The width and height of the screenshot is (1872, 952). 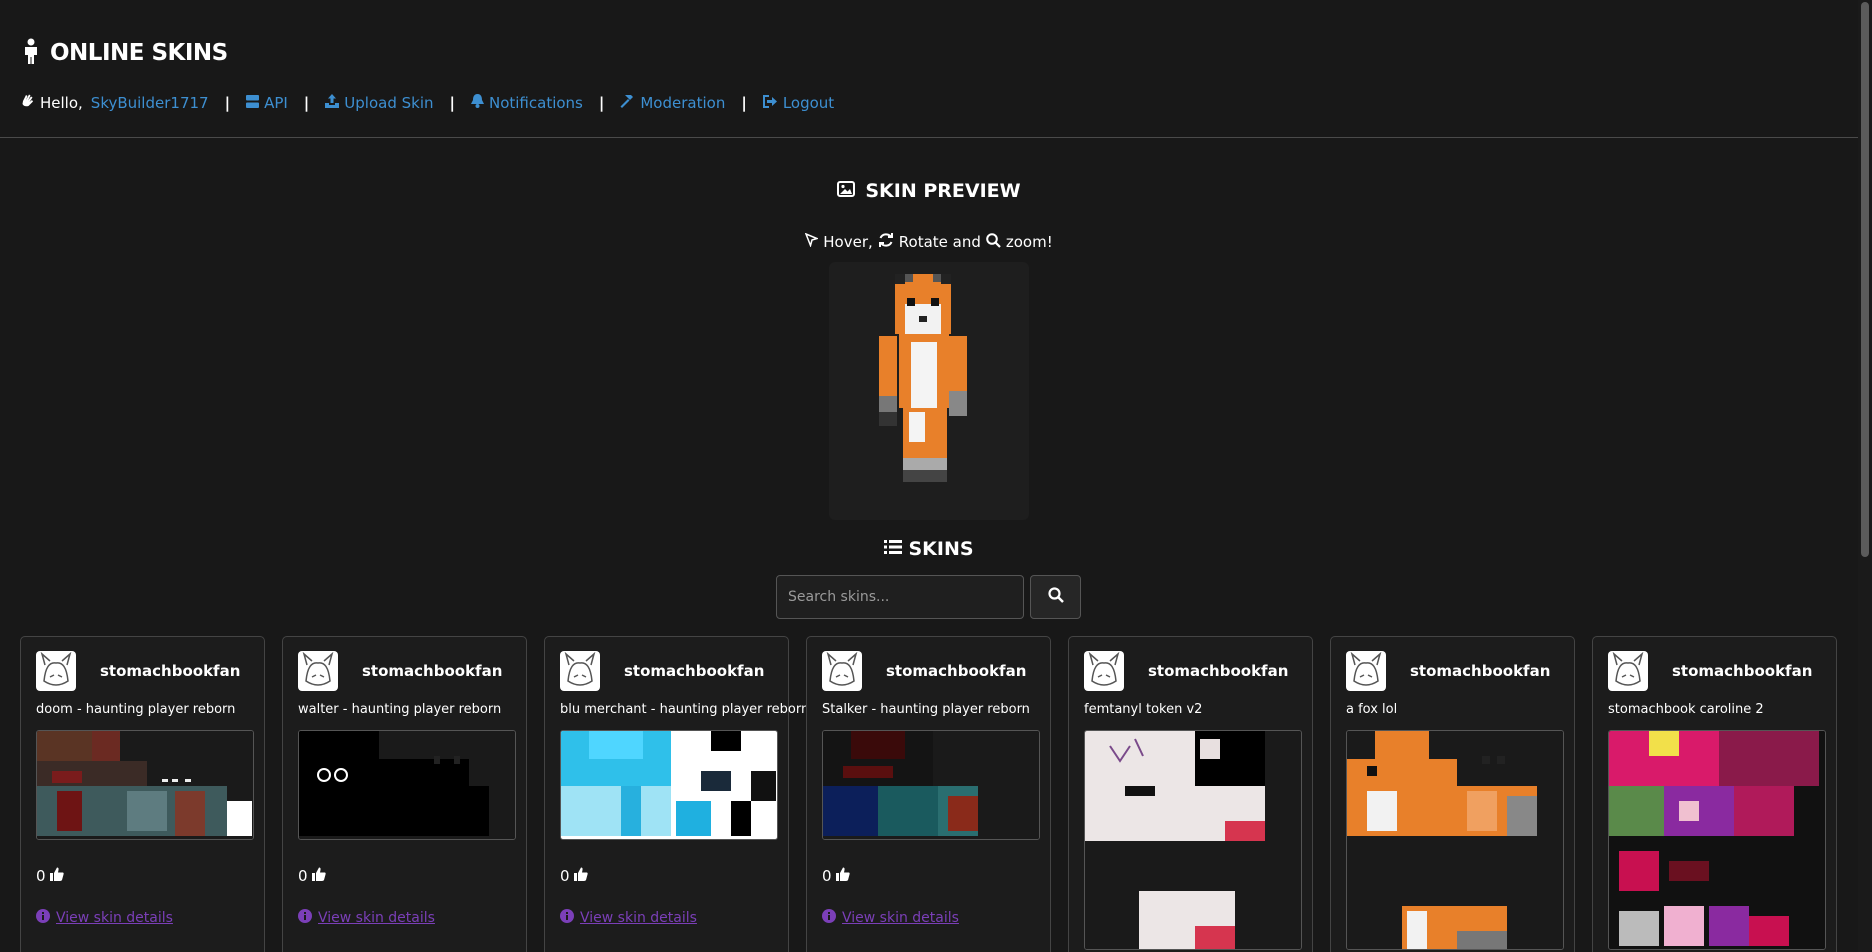 I want to click on hammer-icon, so click(x=627, y=103).